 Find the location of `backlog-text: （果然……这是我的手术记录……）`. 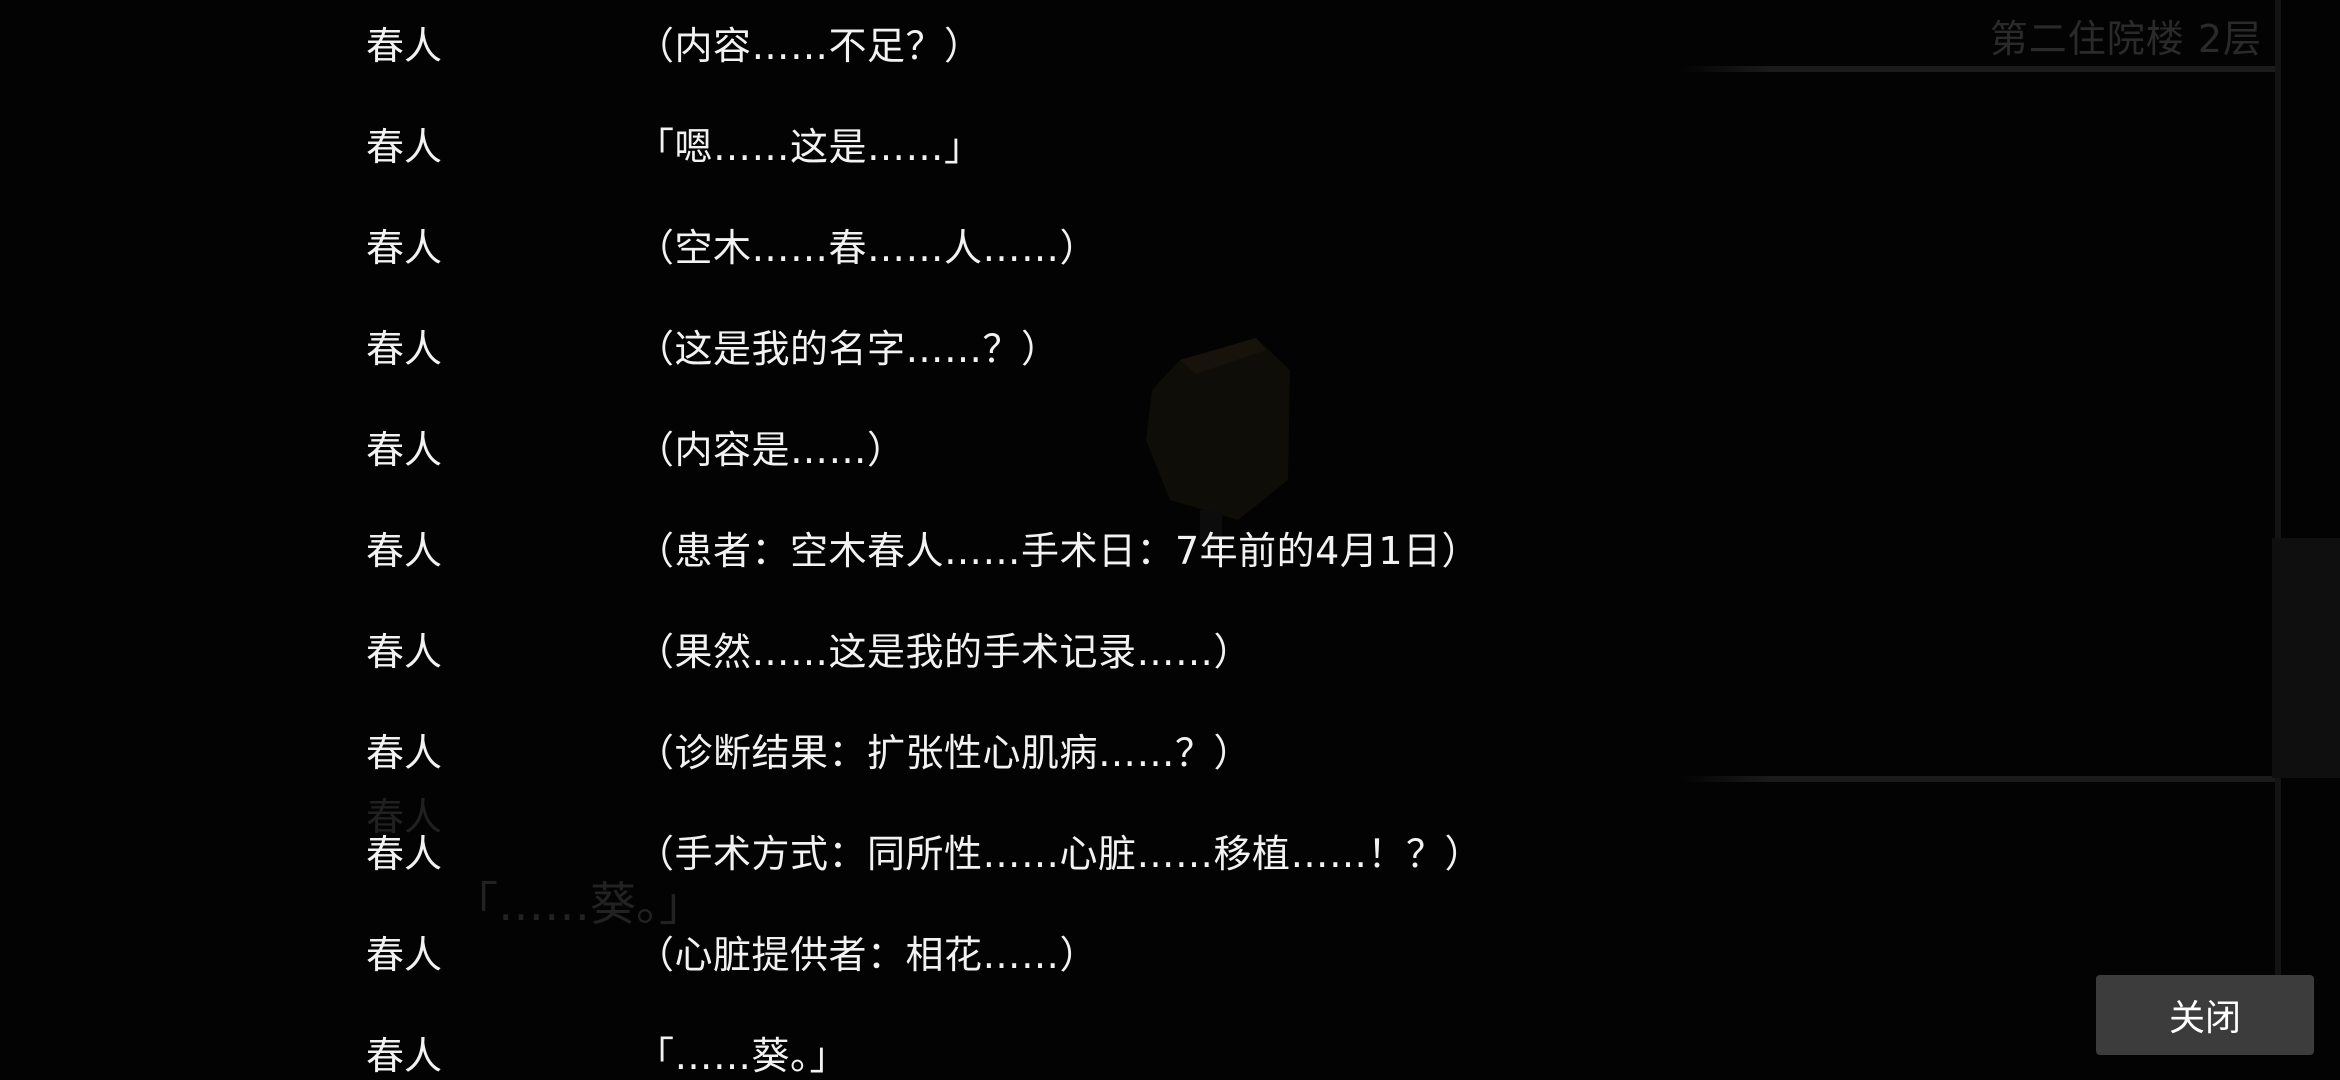

backlog-text: （果然……这是我的手术记录……） is located at coordinates (944, 652).